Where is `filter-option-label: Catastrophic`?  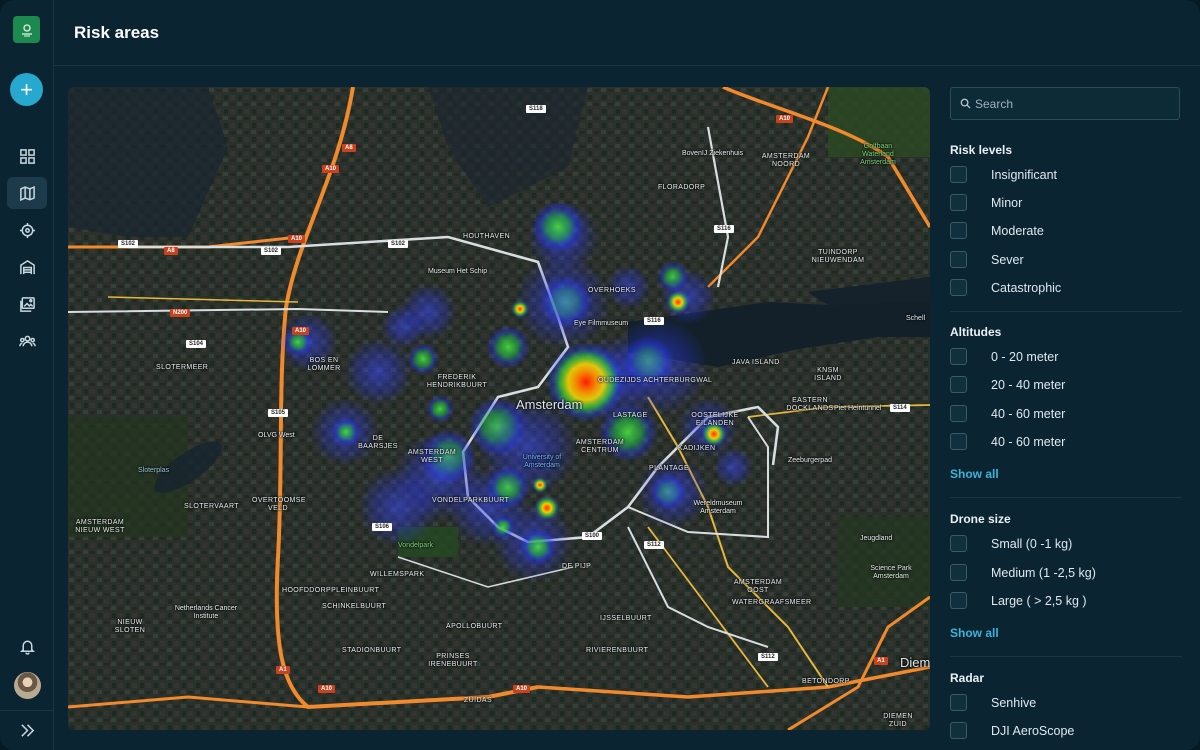 filter-option-label: Catastrophic is located at coordinates (1026, 288).